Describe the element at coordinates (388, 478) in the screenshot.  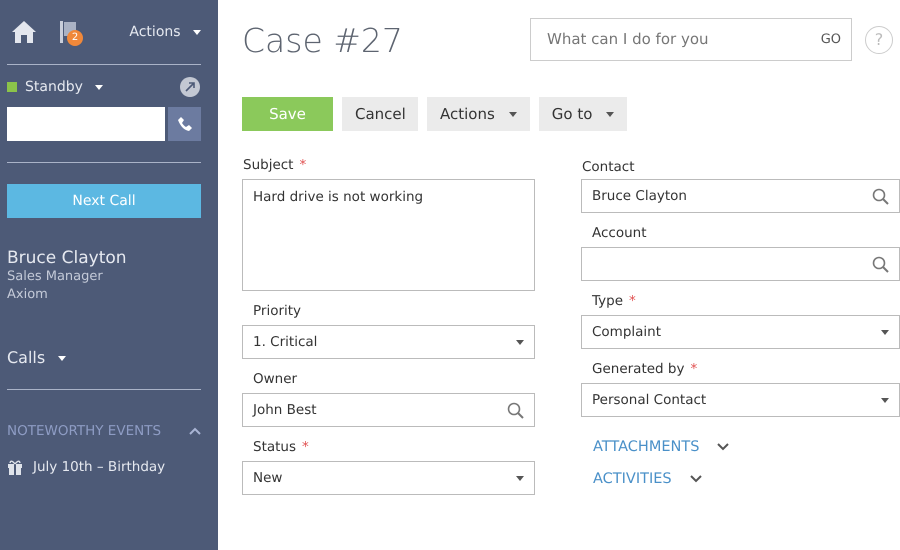
I see `dropdown-field: New` at that location.